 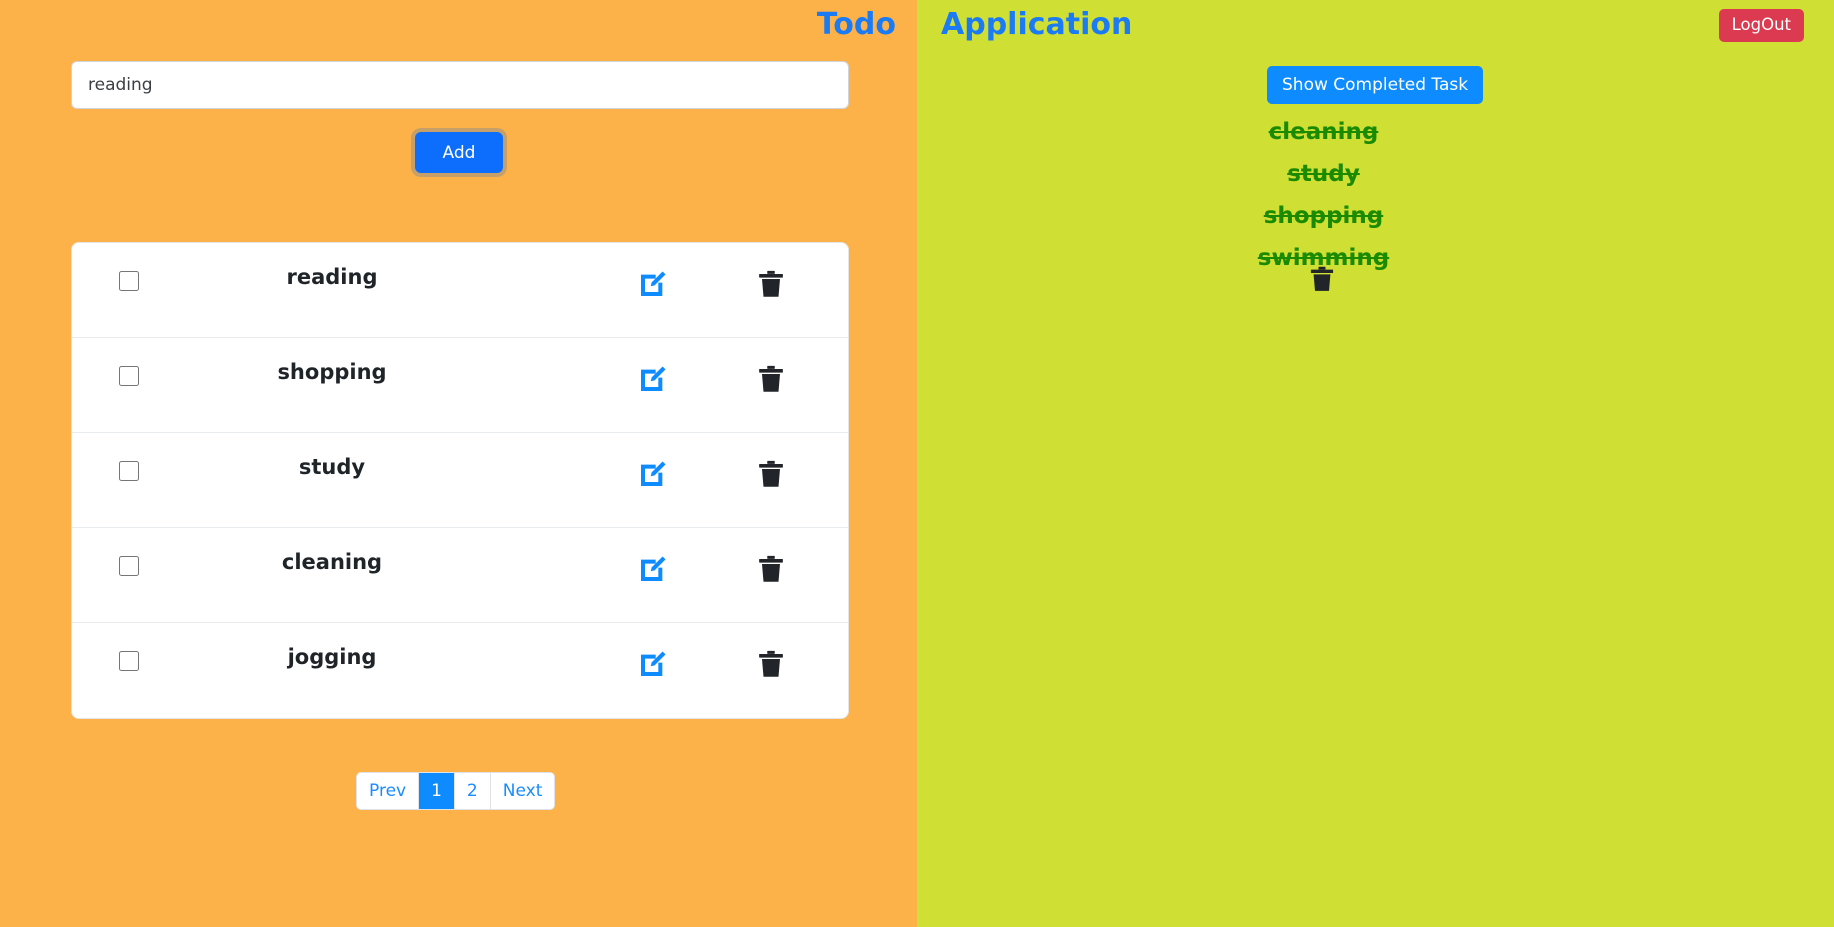 I want to click on completed-task-item: shopping, so click(x=1323, y=215).